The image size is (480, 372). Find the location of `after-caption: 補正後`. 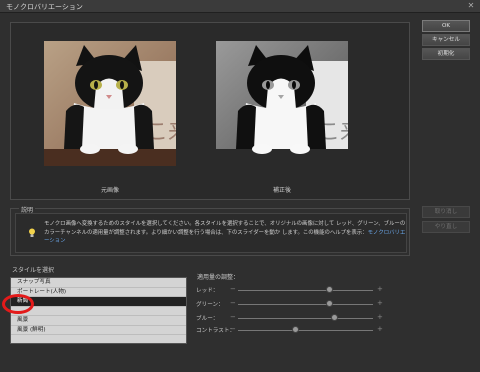

after-caption: 補正後 is located at coordinates (281, 190).